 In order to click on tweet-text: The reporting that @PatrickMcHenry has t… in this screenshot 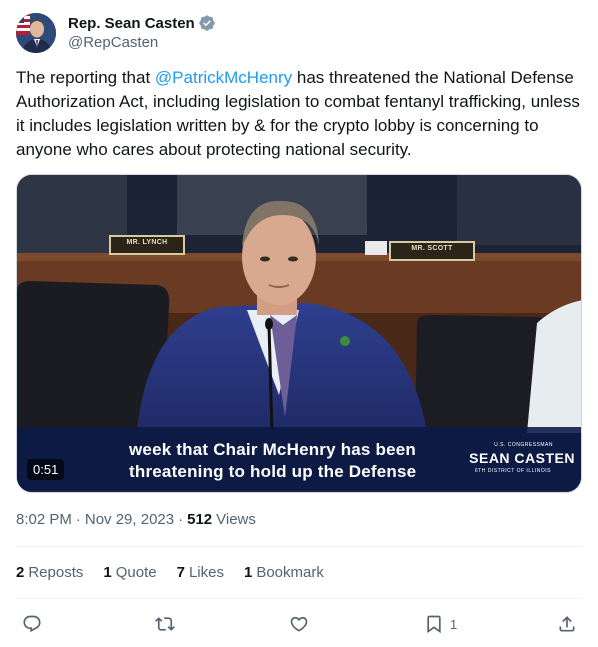, I will do `click(299, 114)`.